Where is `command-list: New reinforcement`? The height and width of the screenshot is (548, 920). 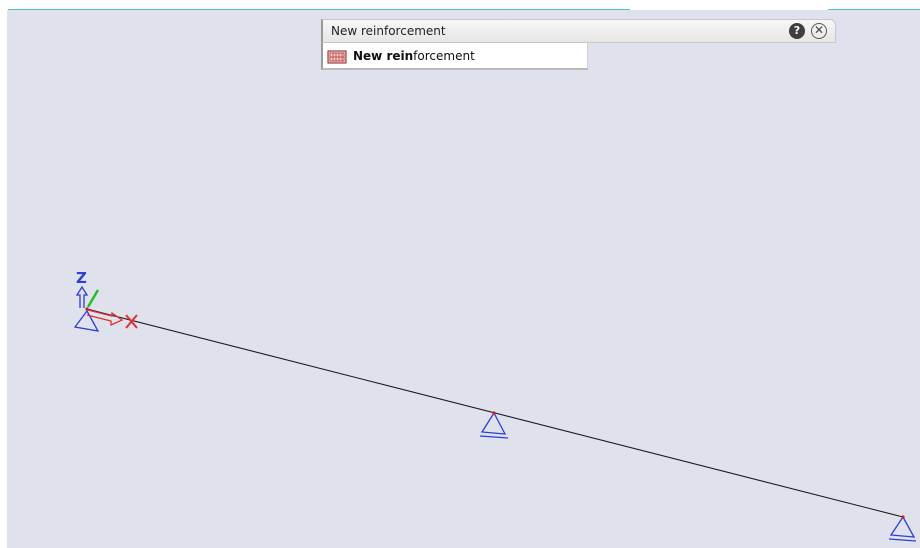
command-list: New reinforcement is located at coordinates (454, 56).